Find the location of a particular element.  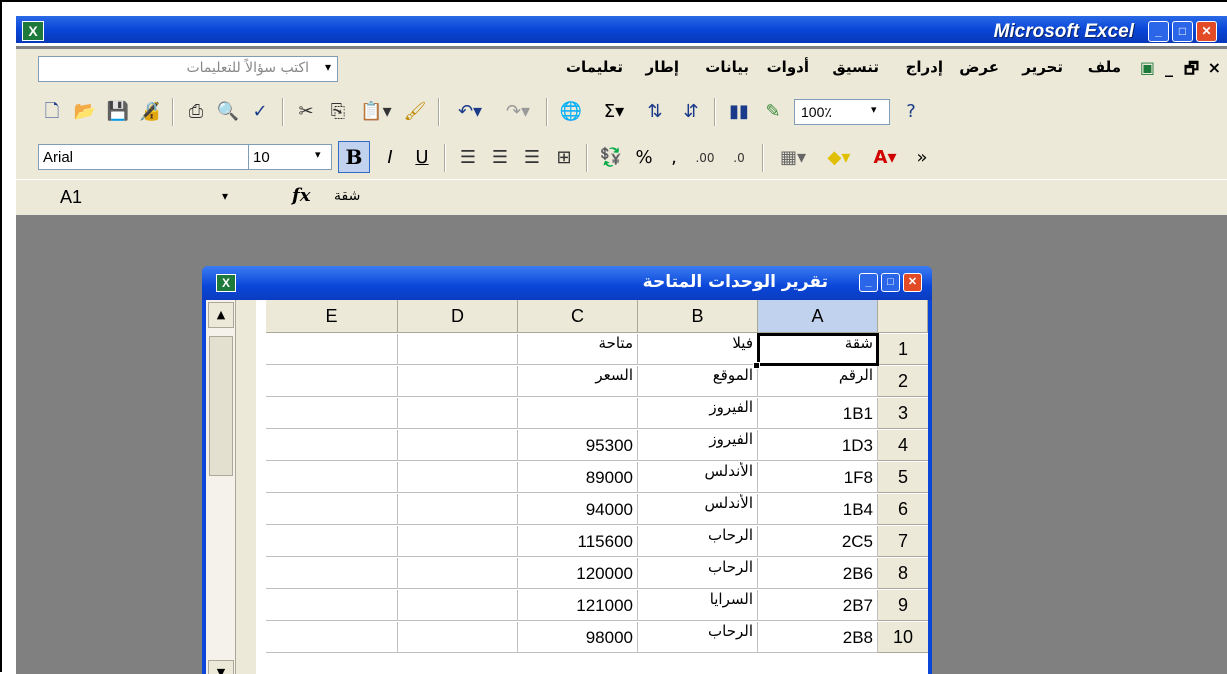

open-icon: 📂 is located at coordinates (85, 112).